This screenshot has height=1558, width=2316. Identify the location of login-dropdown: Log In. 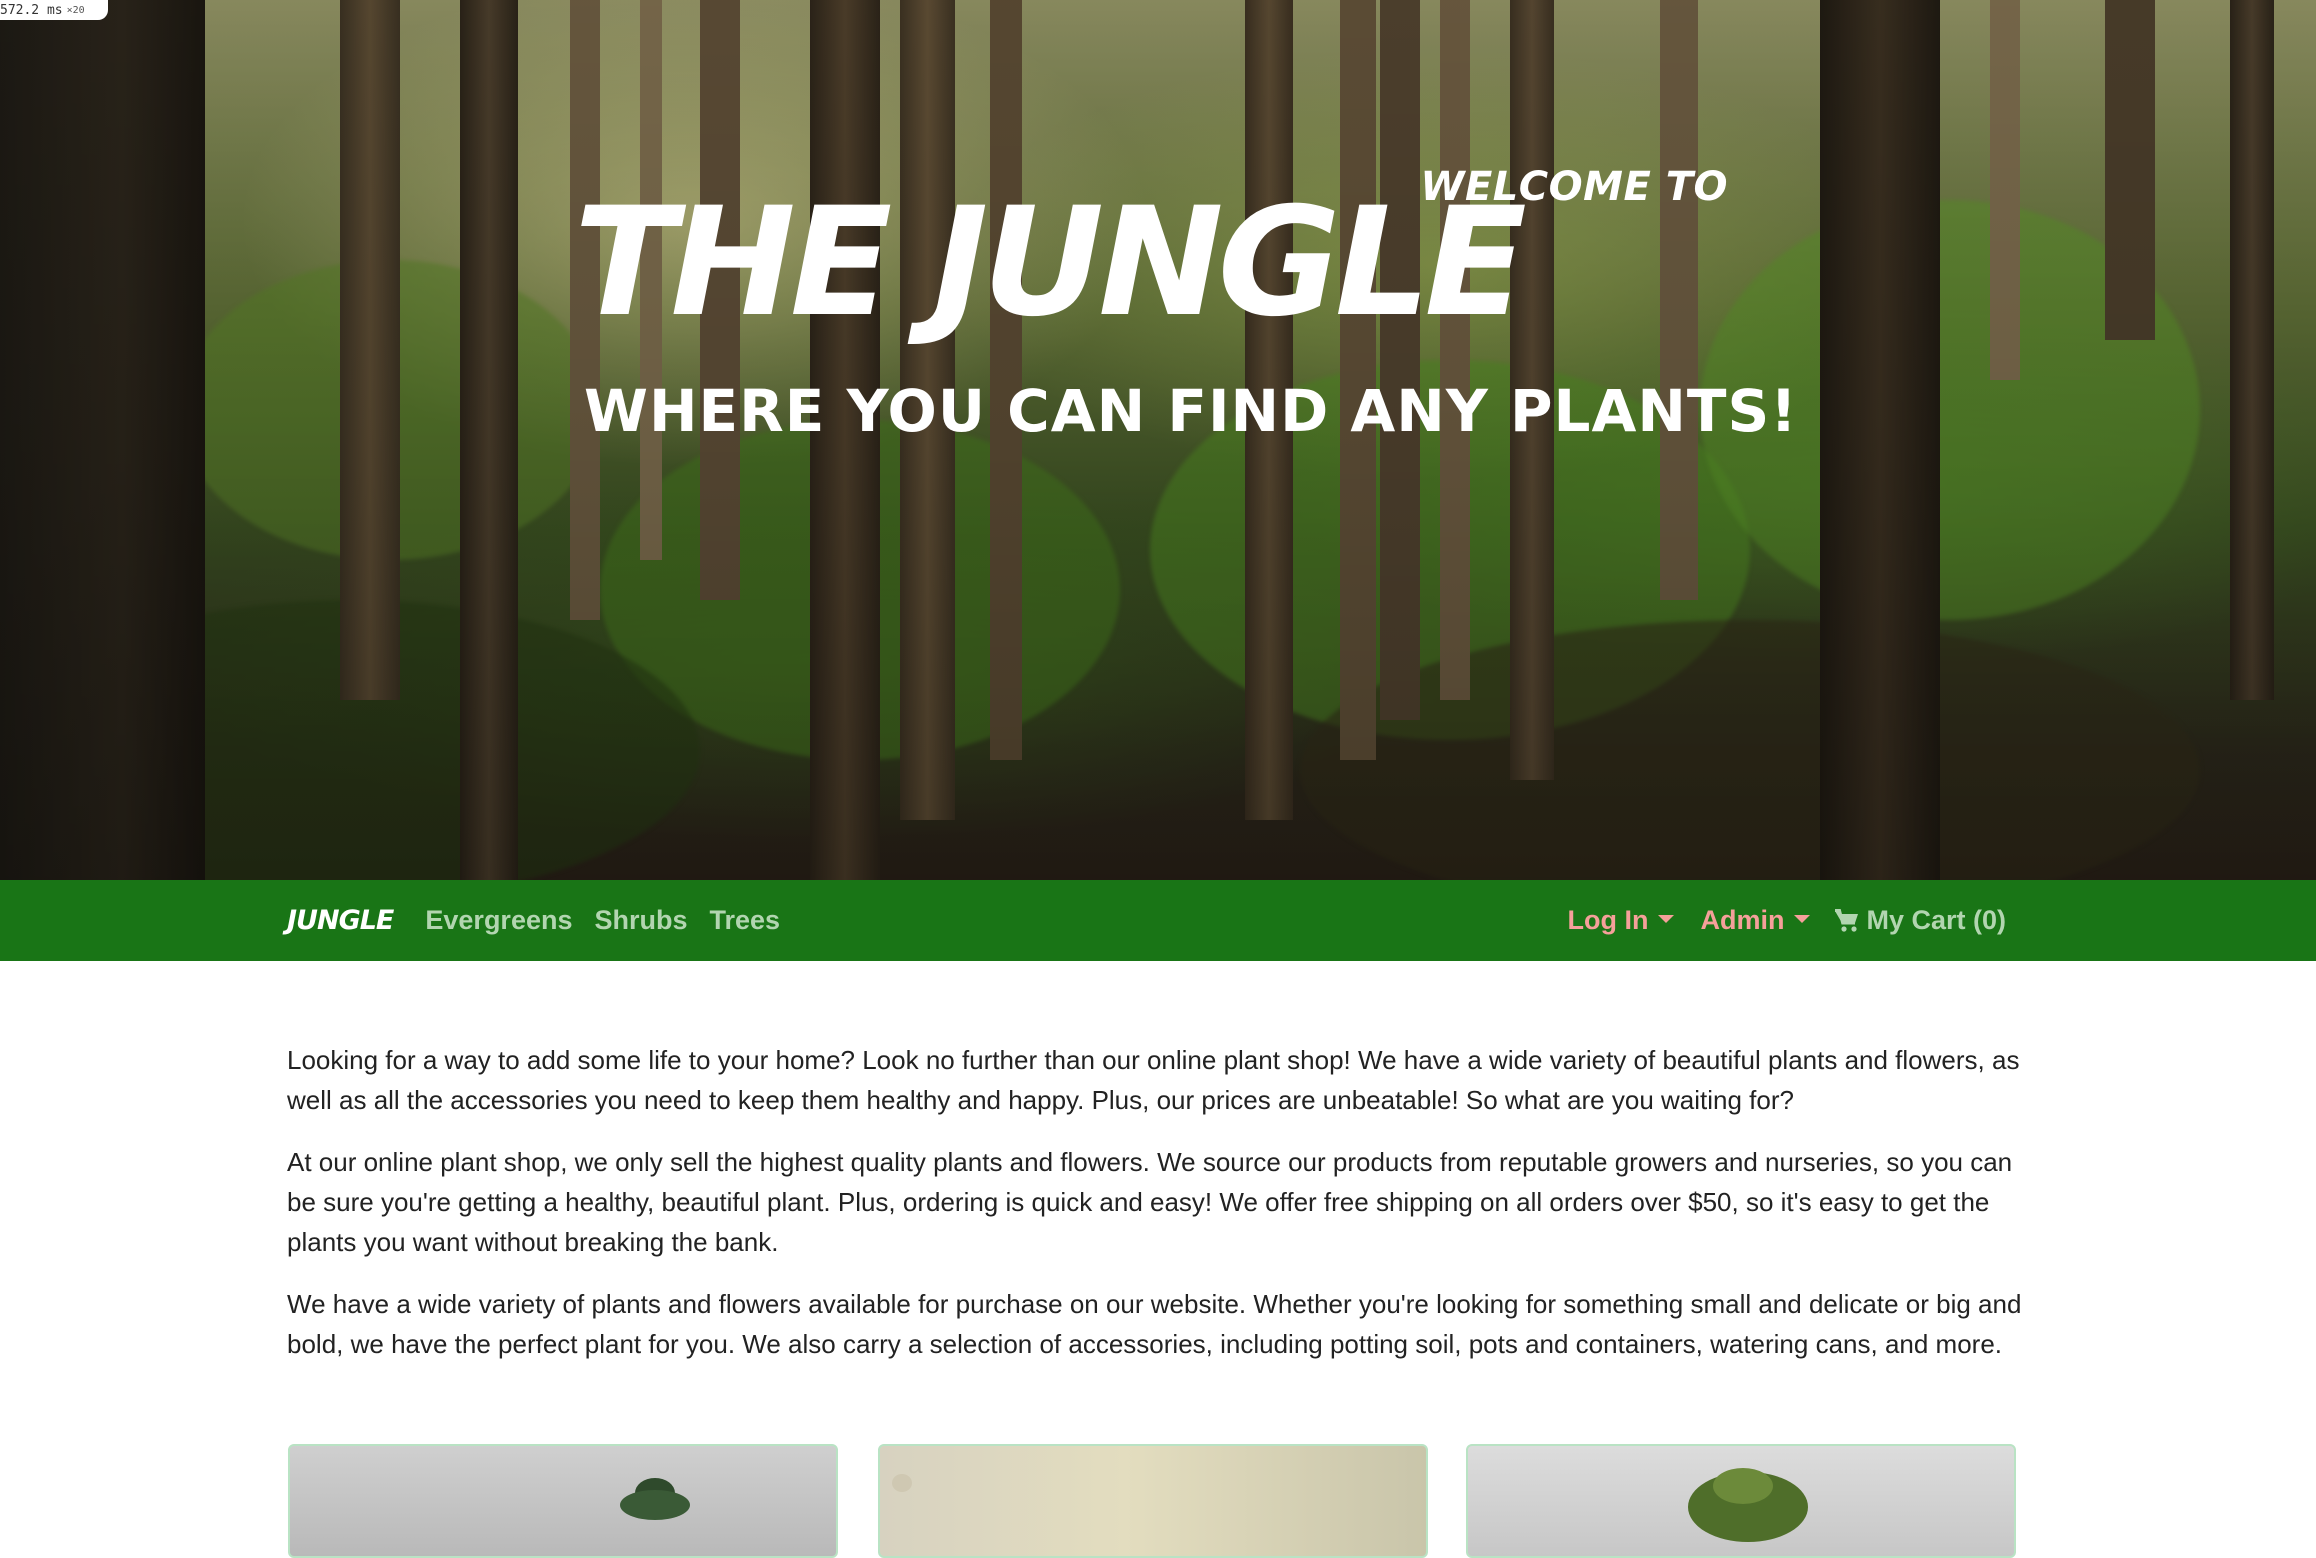
(1621, 920).